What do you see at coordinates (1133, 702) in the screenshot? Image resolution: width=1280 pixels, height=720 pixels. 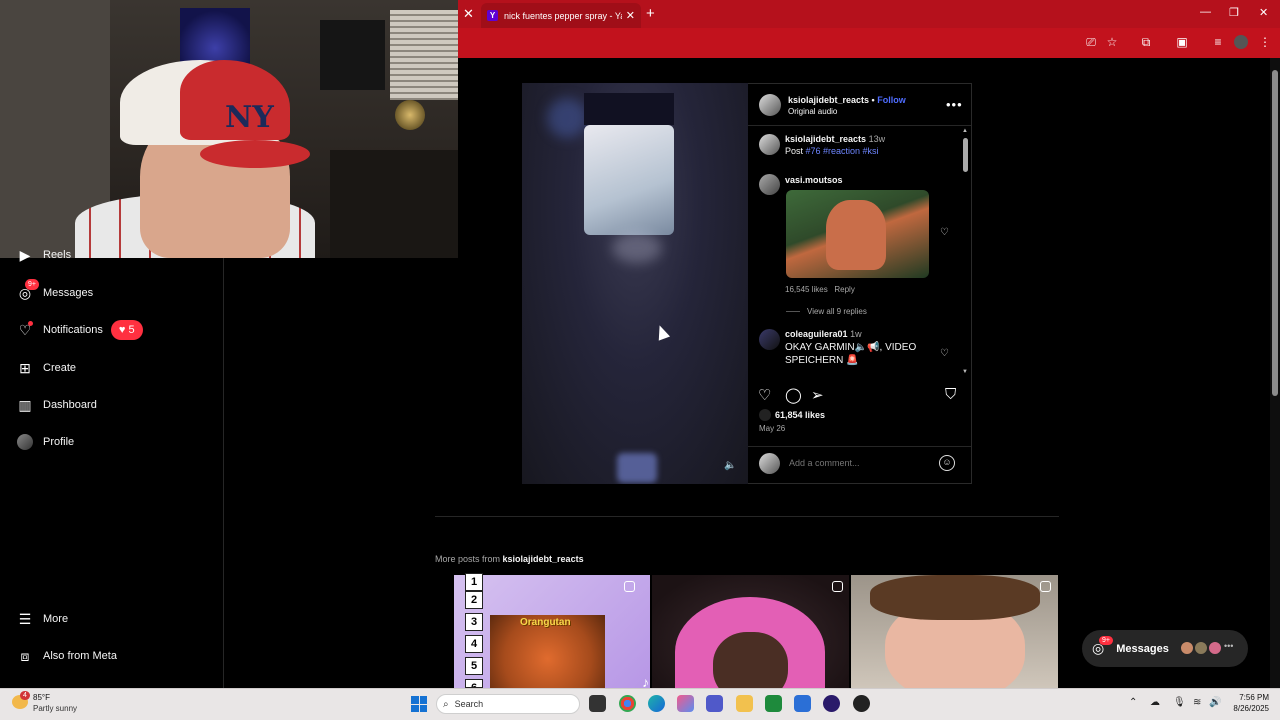 I see `chevron-up-icon: ⌃` at bounding box center [1133, 702].